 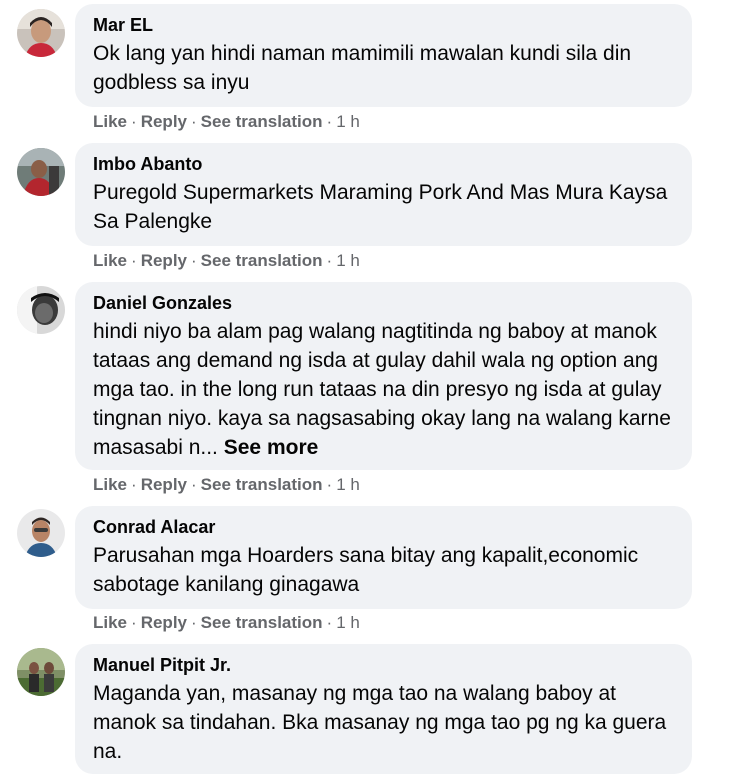 I want to click on comment-author: Daniel Gonzales, so click(x=383, y=303).